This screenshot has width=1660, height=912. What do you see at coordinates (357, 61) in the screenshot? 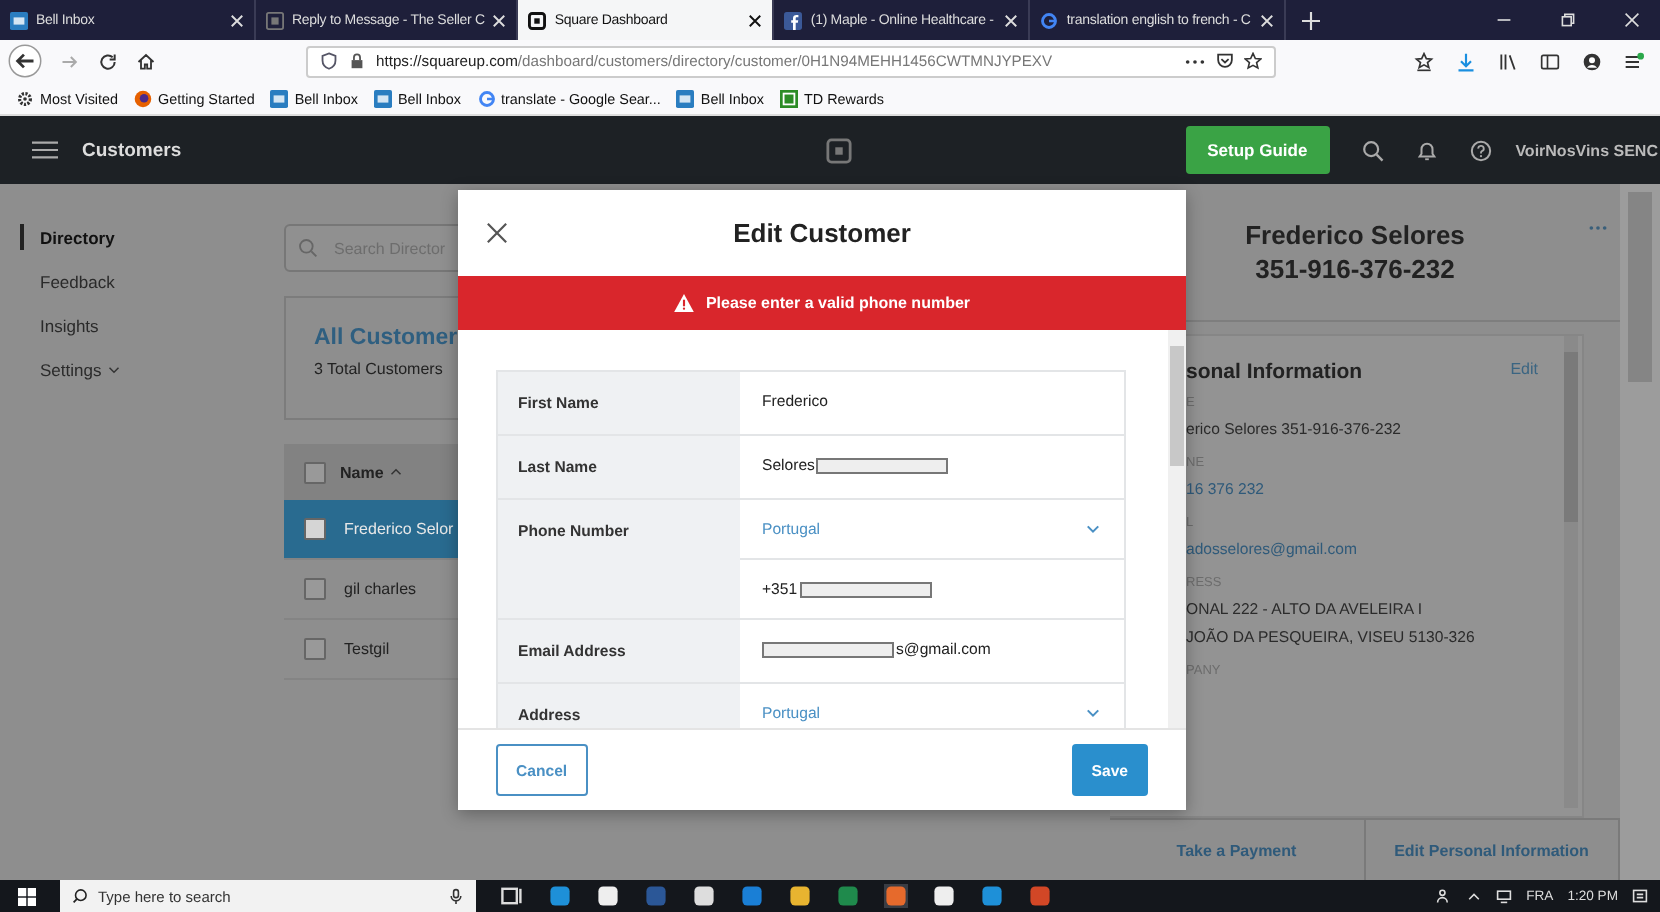
I see `lock-icon` at bounding box center [357, 61].